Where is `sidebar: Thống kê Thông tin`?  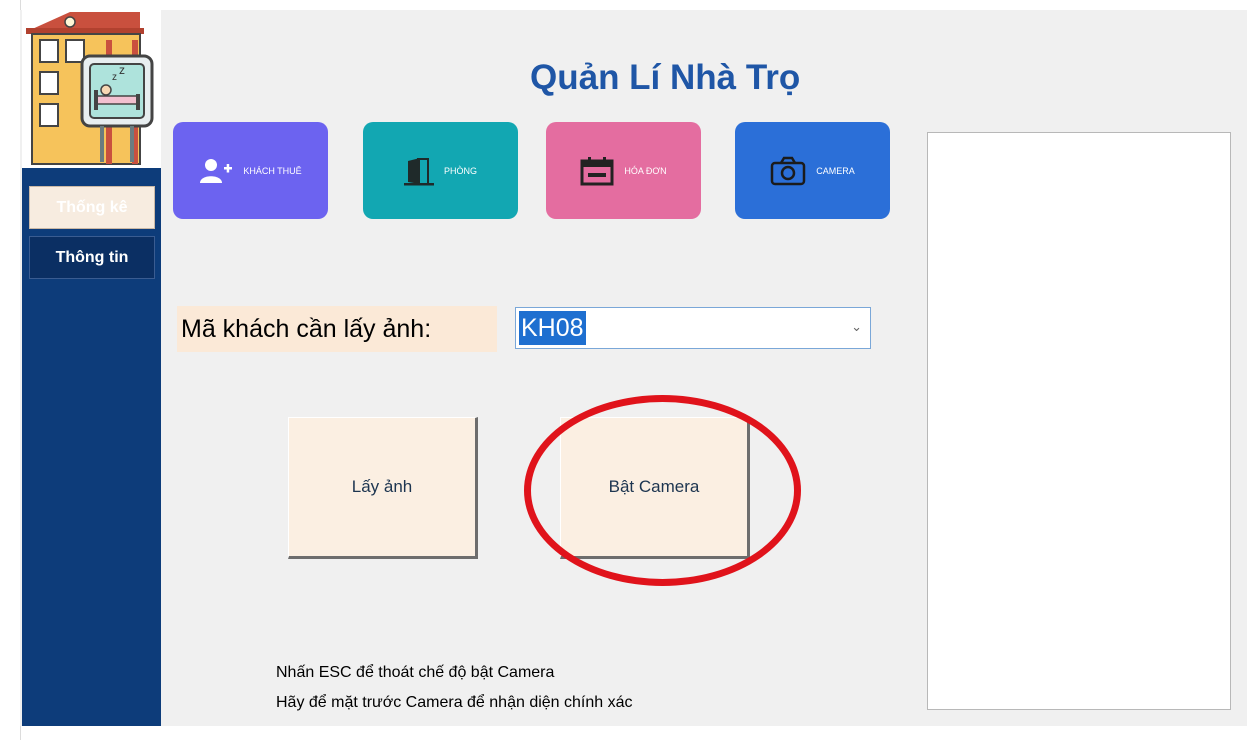 sidebar: Thống kê Thông tin is located at coordinates (91, 447).